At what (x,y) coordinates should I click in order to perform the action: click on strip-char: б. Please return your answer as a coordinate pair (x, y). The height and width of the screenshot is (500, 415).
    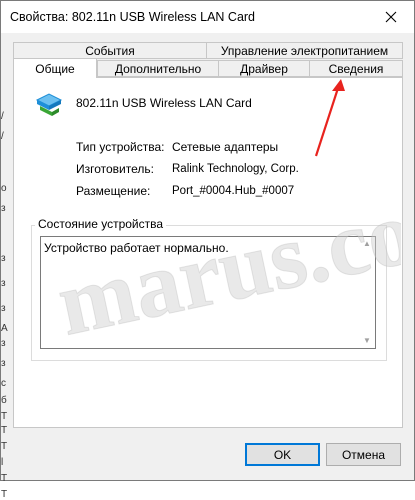
    Looking at the image, I should click on (4, 400).